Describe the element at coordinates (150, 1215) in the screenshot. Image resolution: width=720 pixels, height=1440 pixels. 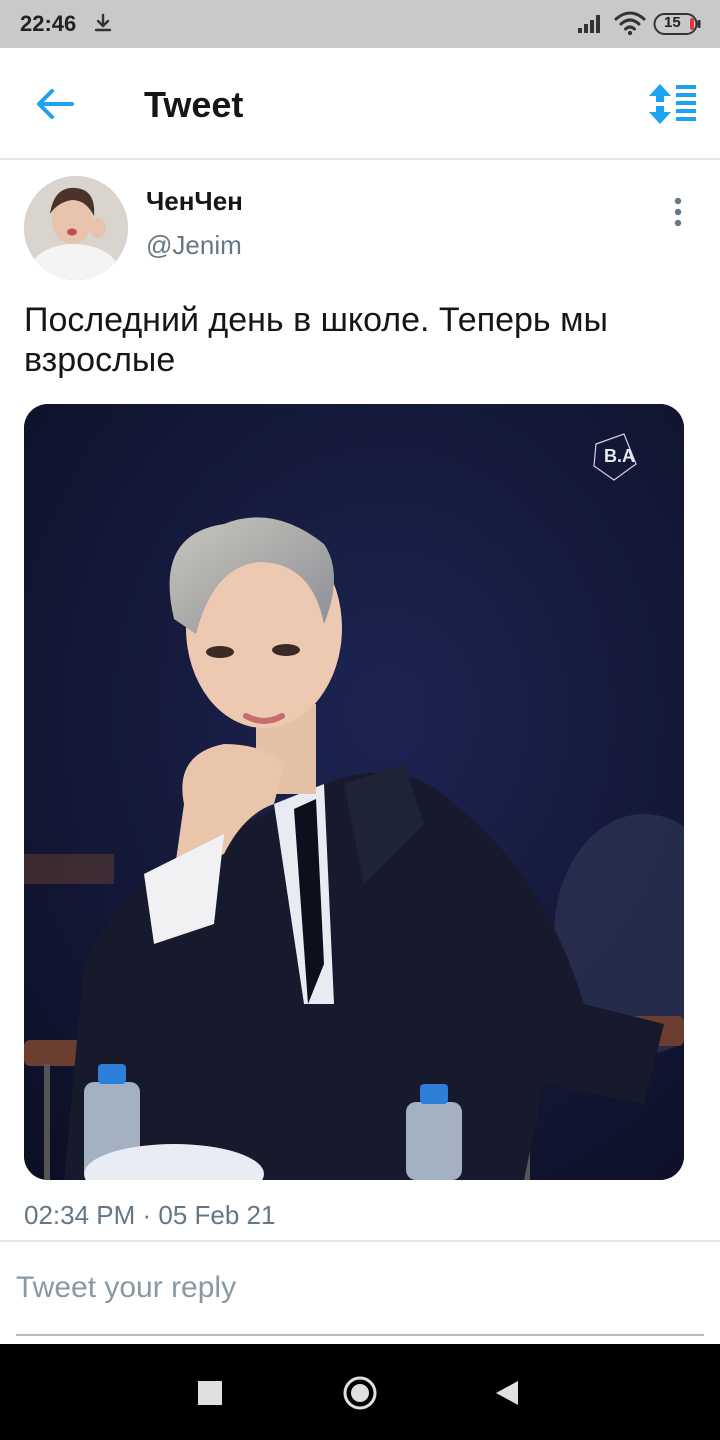
I see `tweet-timestamp: 02:34 PM · 05 Feb 21` at that location.